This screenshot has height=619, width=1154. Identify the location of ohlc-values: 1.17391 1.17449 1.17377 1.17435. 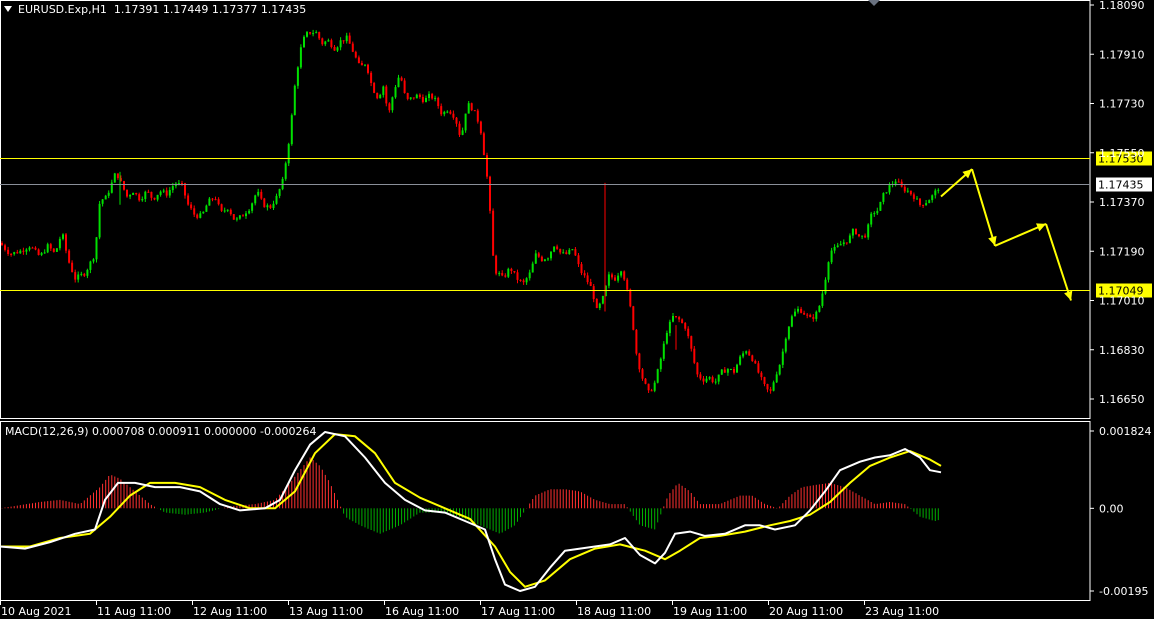
(210, 9).